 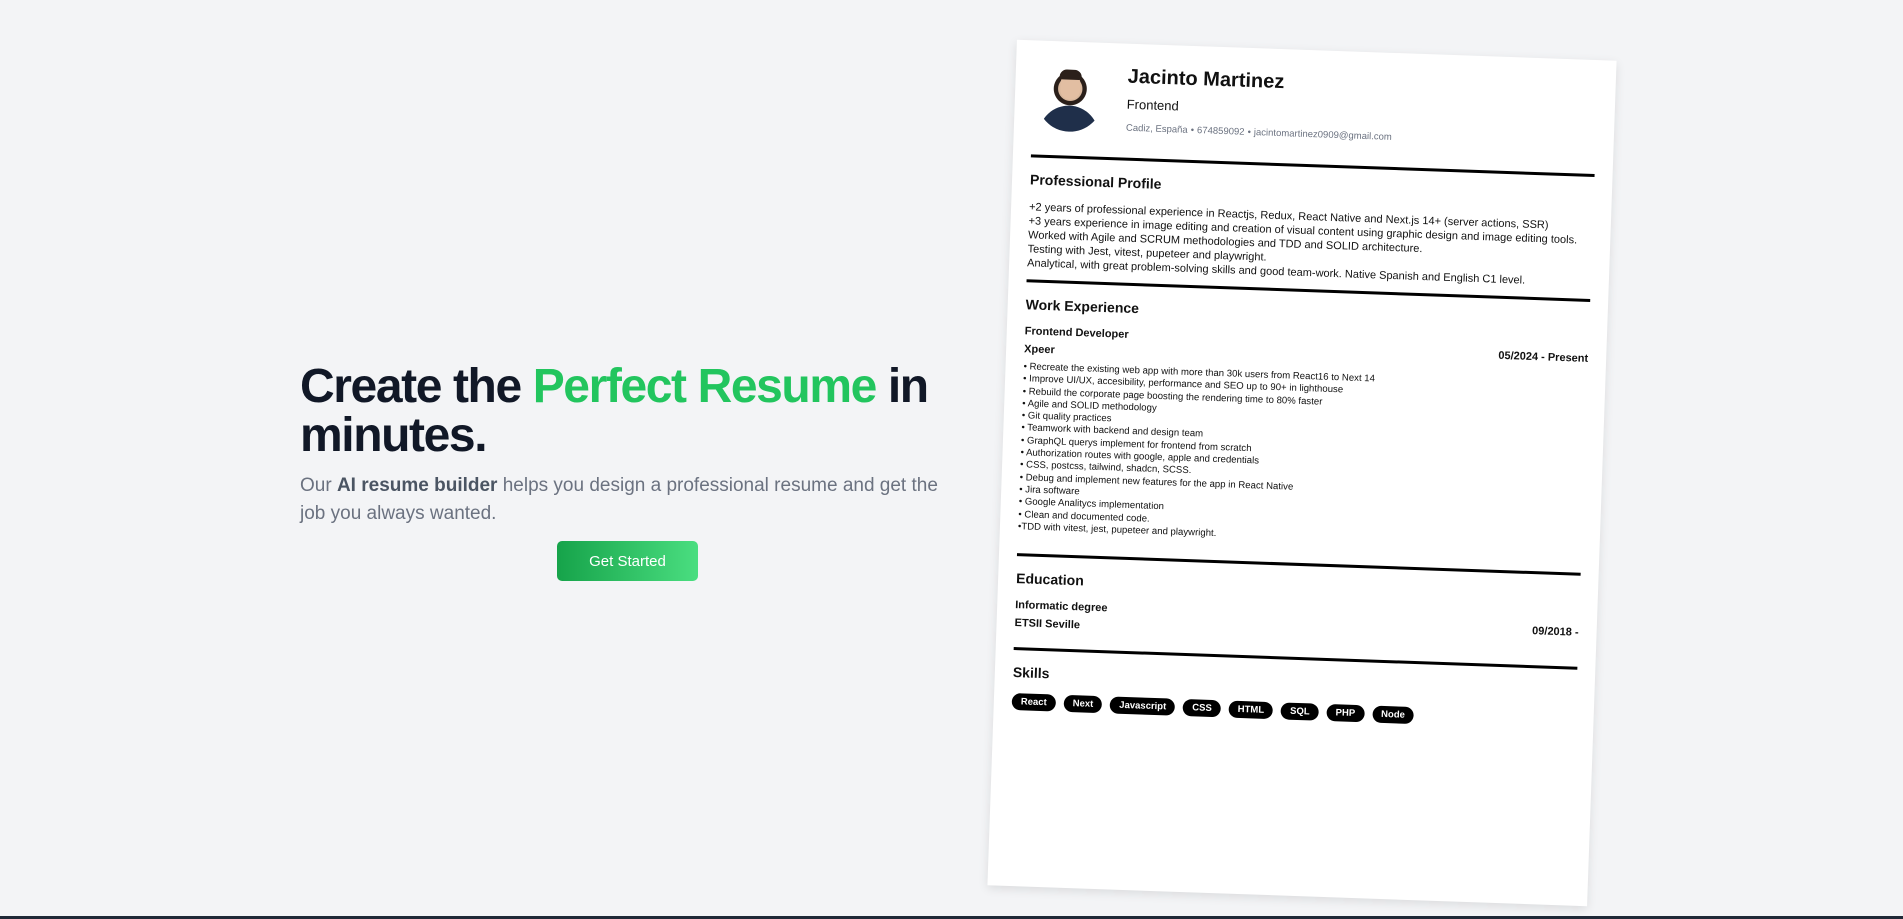 What do you see at coordinates (318, 485) in the screenshot?
I see `hero-sub-prefix: Our` at bounding box center [318, 485].